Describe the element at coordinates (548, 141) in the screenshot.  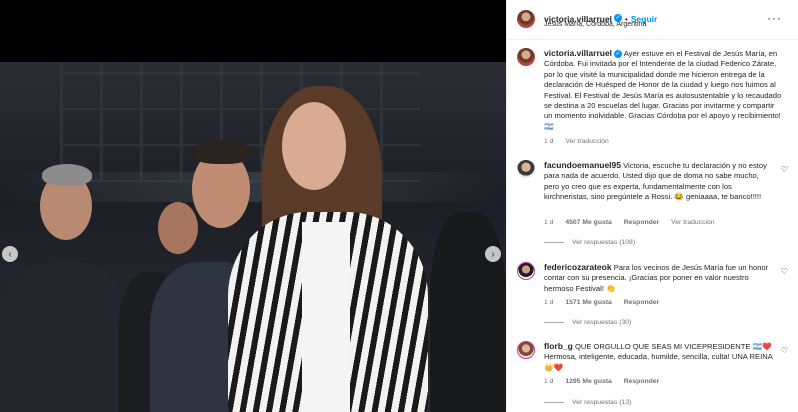
I see `caption-time: 1 d` at that location.